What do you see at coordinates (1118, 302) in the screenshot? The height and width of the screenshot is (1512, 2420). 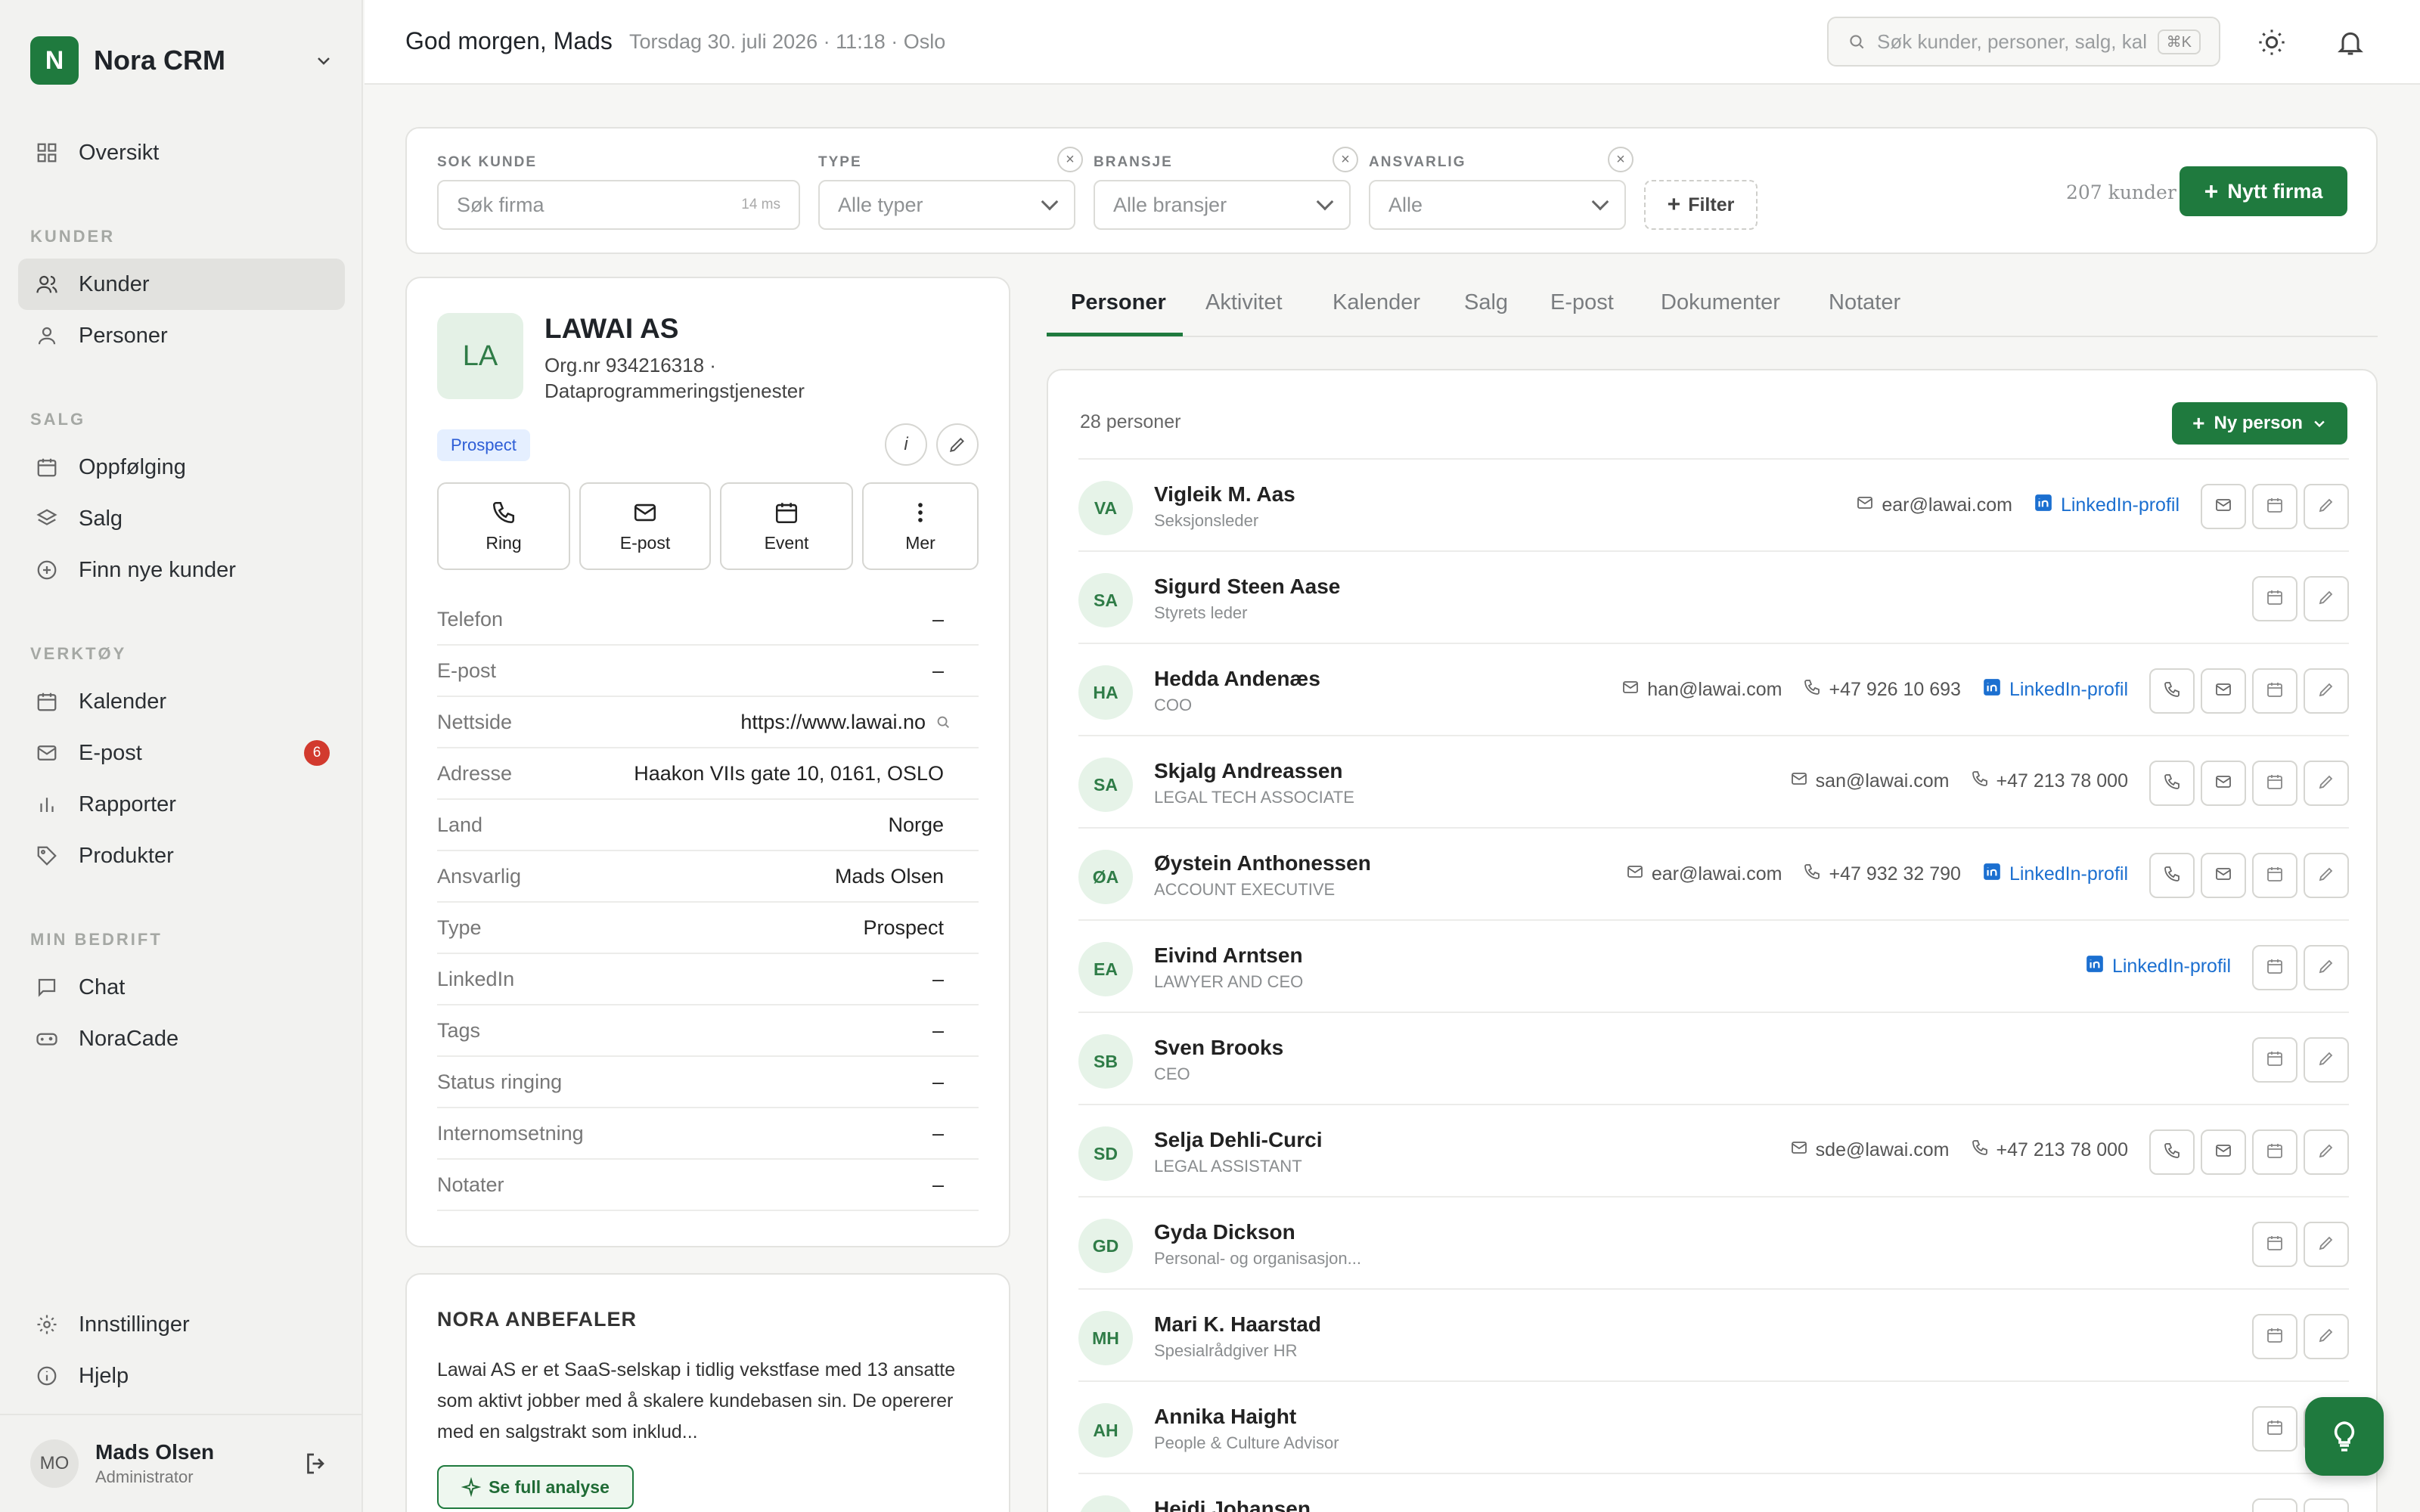 I see `tab-persons: Personer` at bounding box center [1118, 302].